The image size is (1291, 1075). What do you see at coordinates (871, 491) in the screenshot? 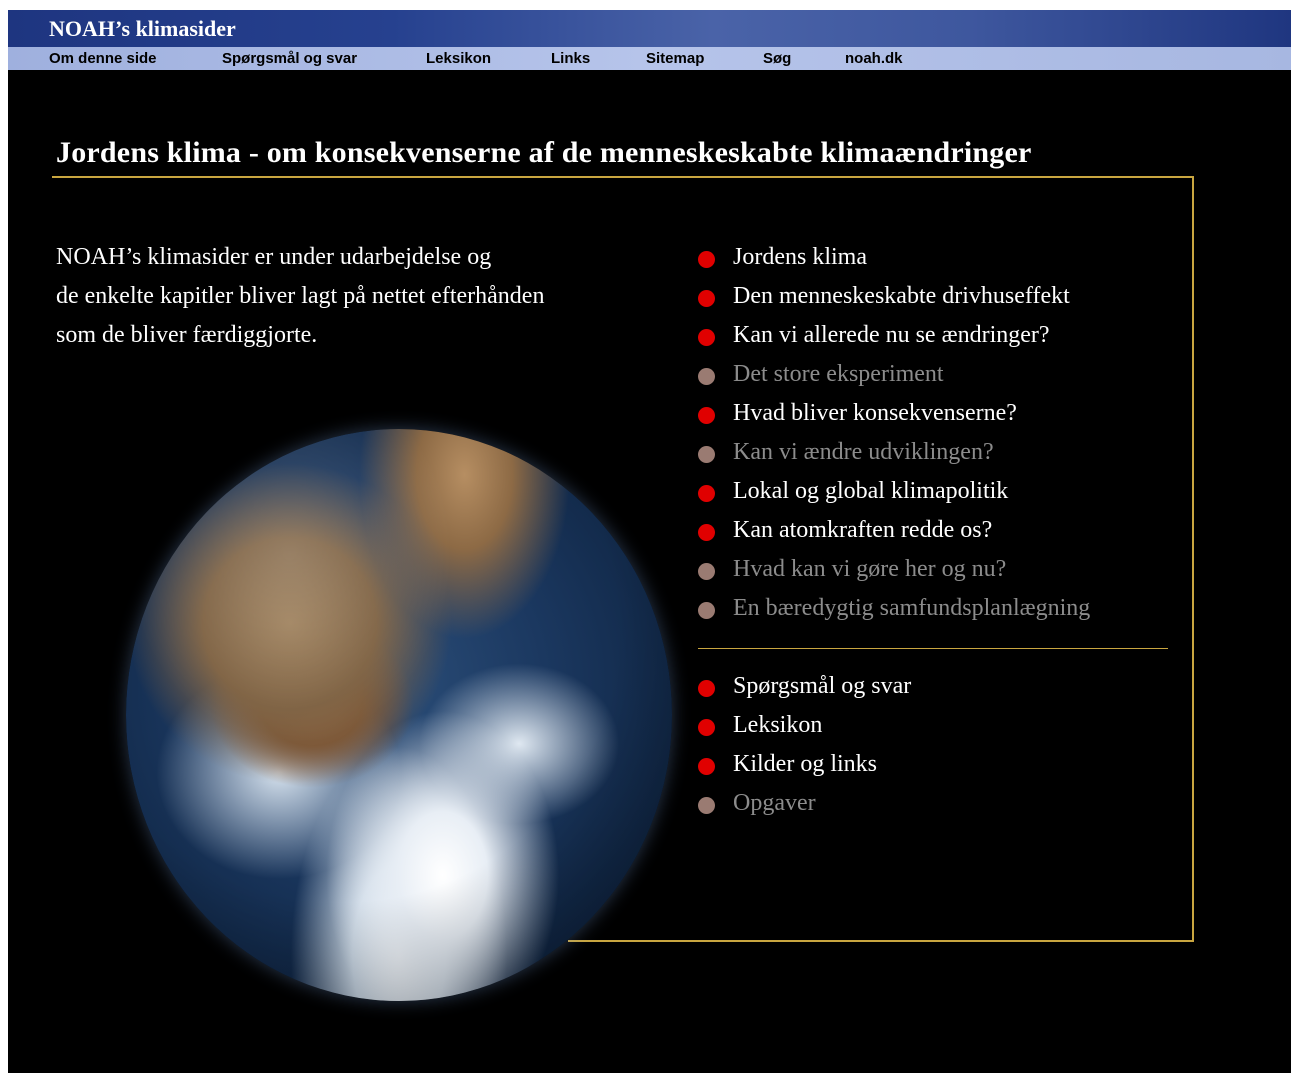
I see `chapter-label: Lokal og global klimapolitik` at bounding box center [871, 491].